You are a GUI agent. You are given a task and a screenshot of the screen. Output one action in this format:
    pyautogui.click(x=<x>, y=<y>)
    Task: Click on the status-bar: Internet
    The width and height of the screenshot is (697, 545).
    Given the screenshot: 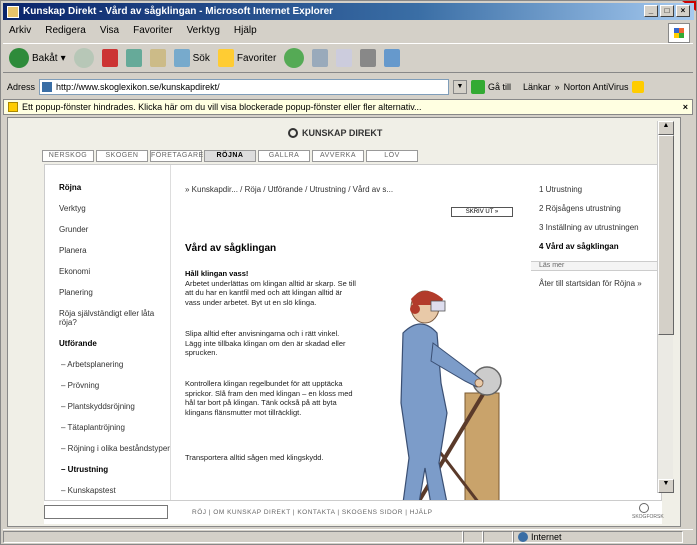 What is the action you would take?
    pyautogui.click(x=348, y=536)
    